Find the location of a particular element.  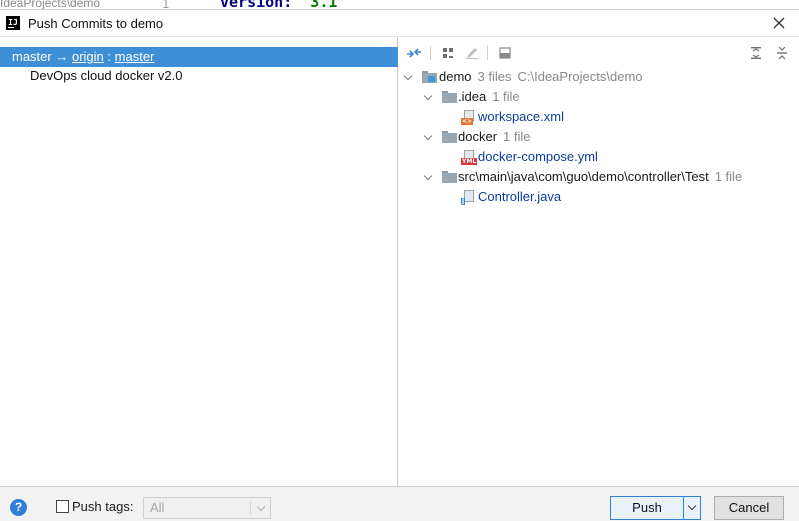

expand-all-icon is located at coordinates (756, 53).